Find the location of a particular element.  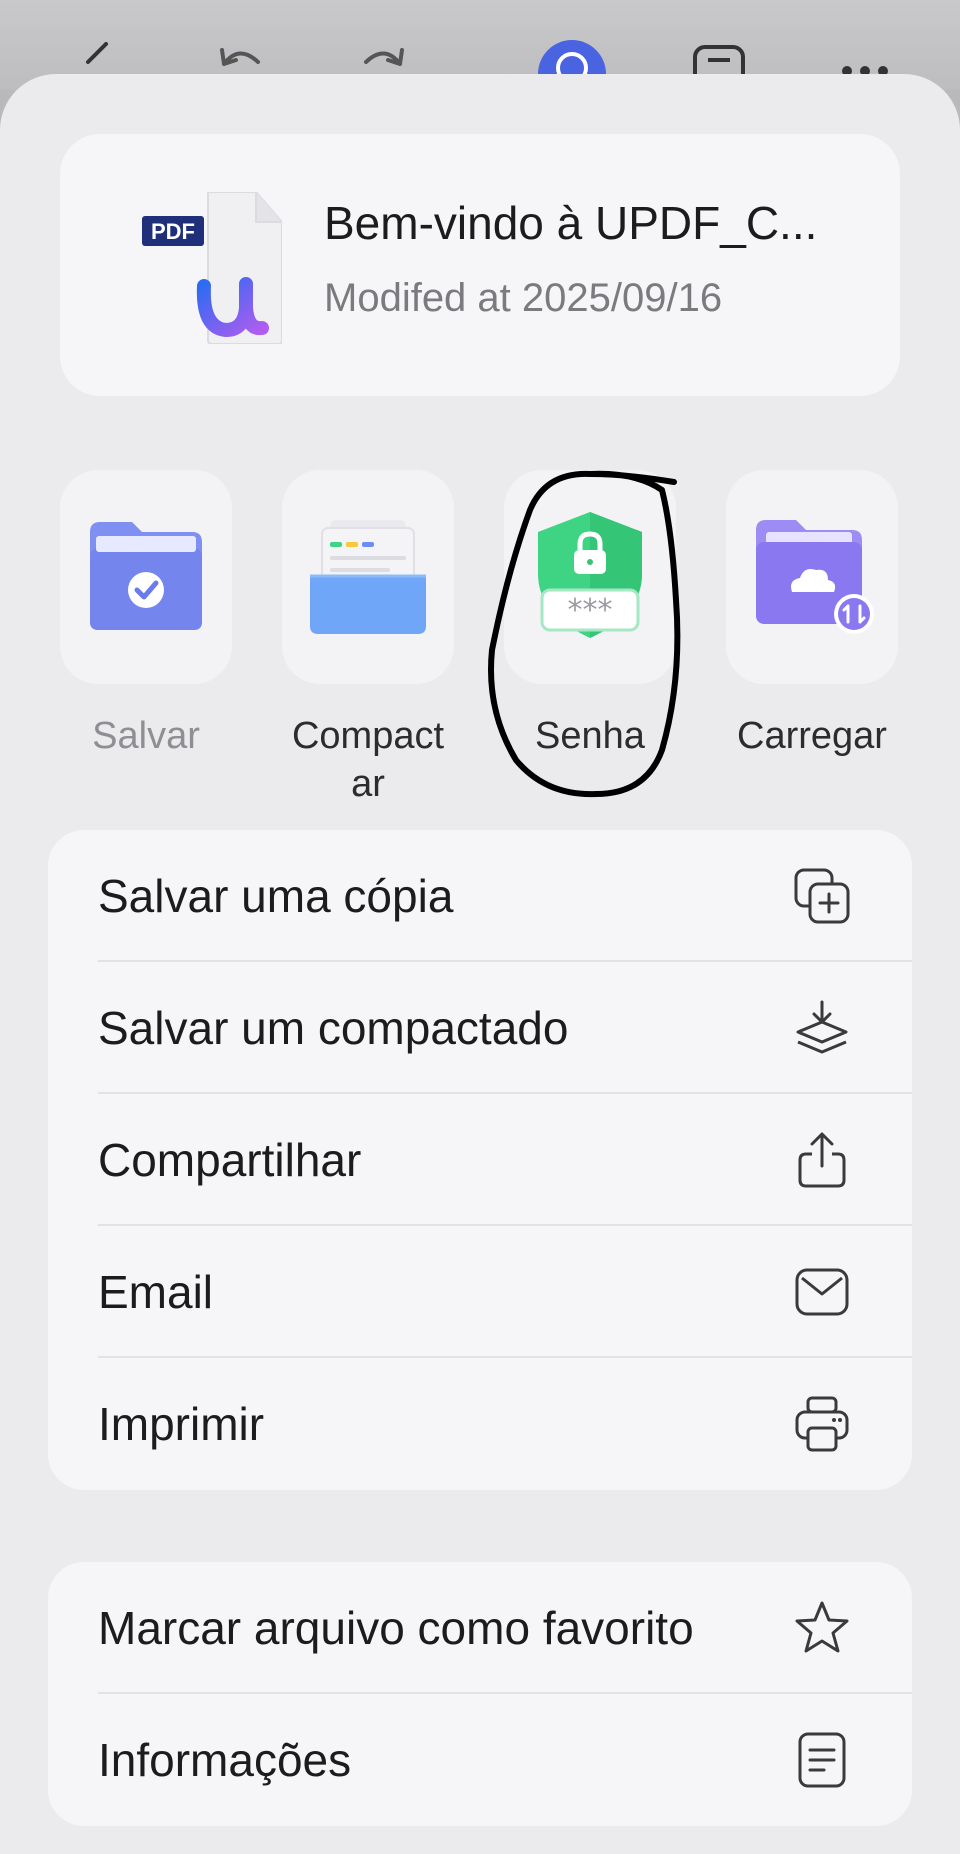

printer-icon is located at coordinates (822, 1424).